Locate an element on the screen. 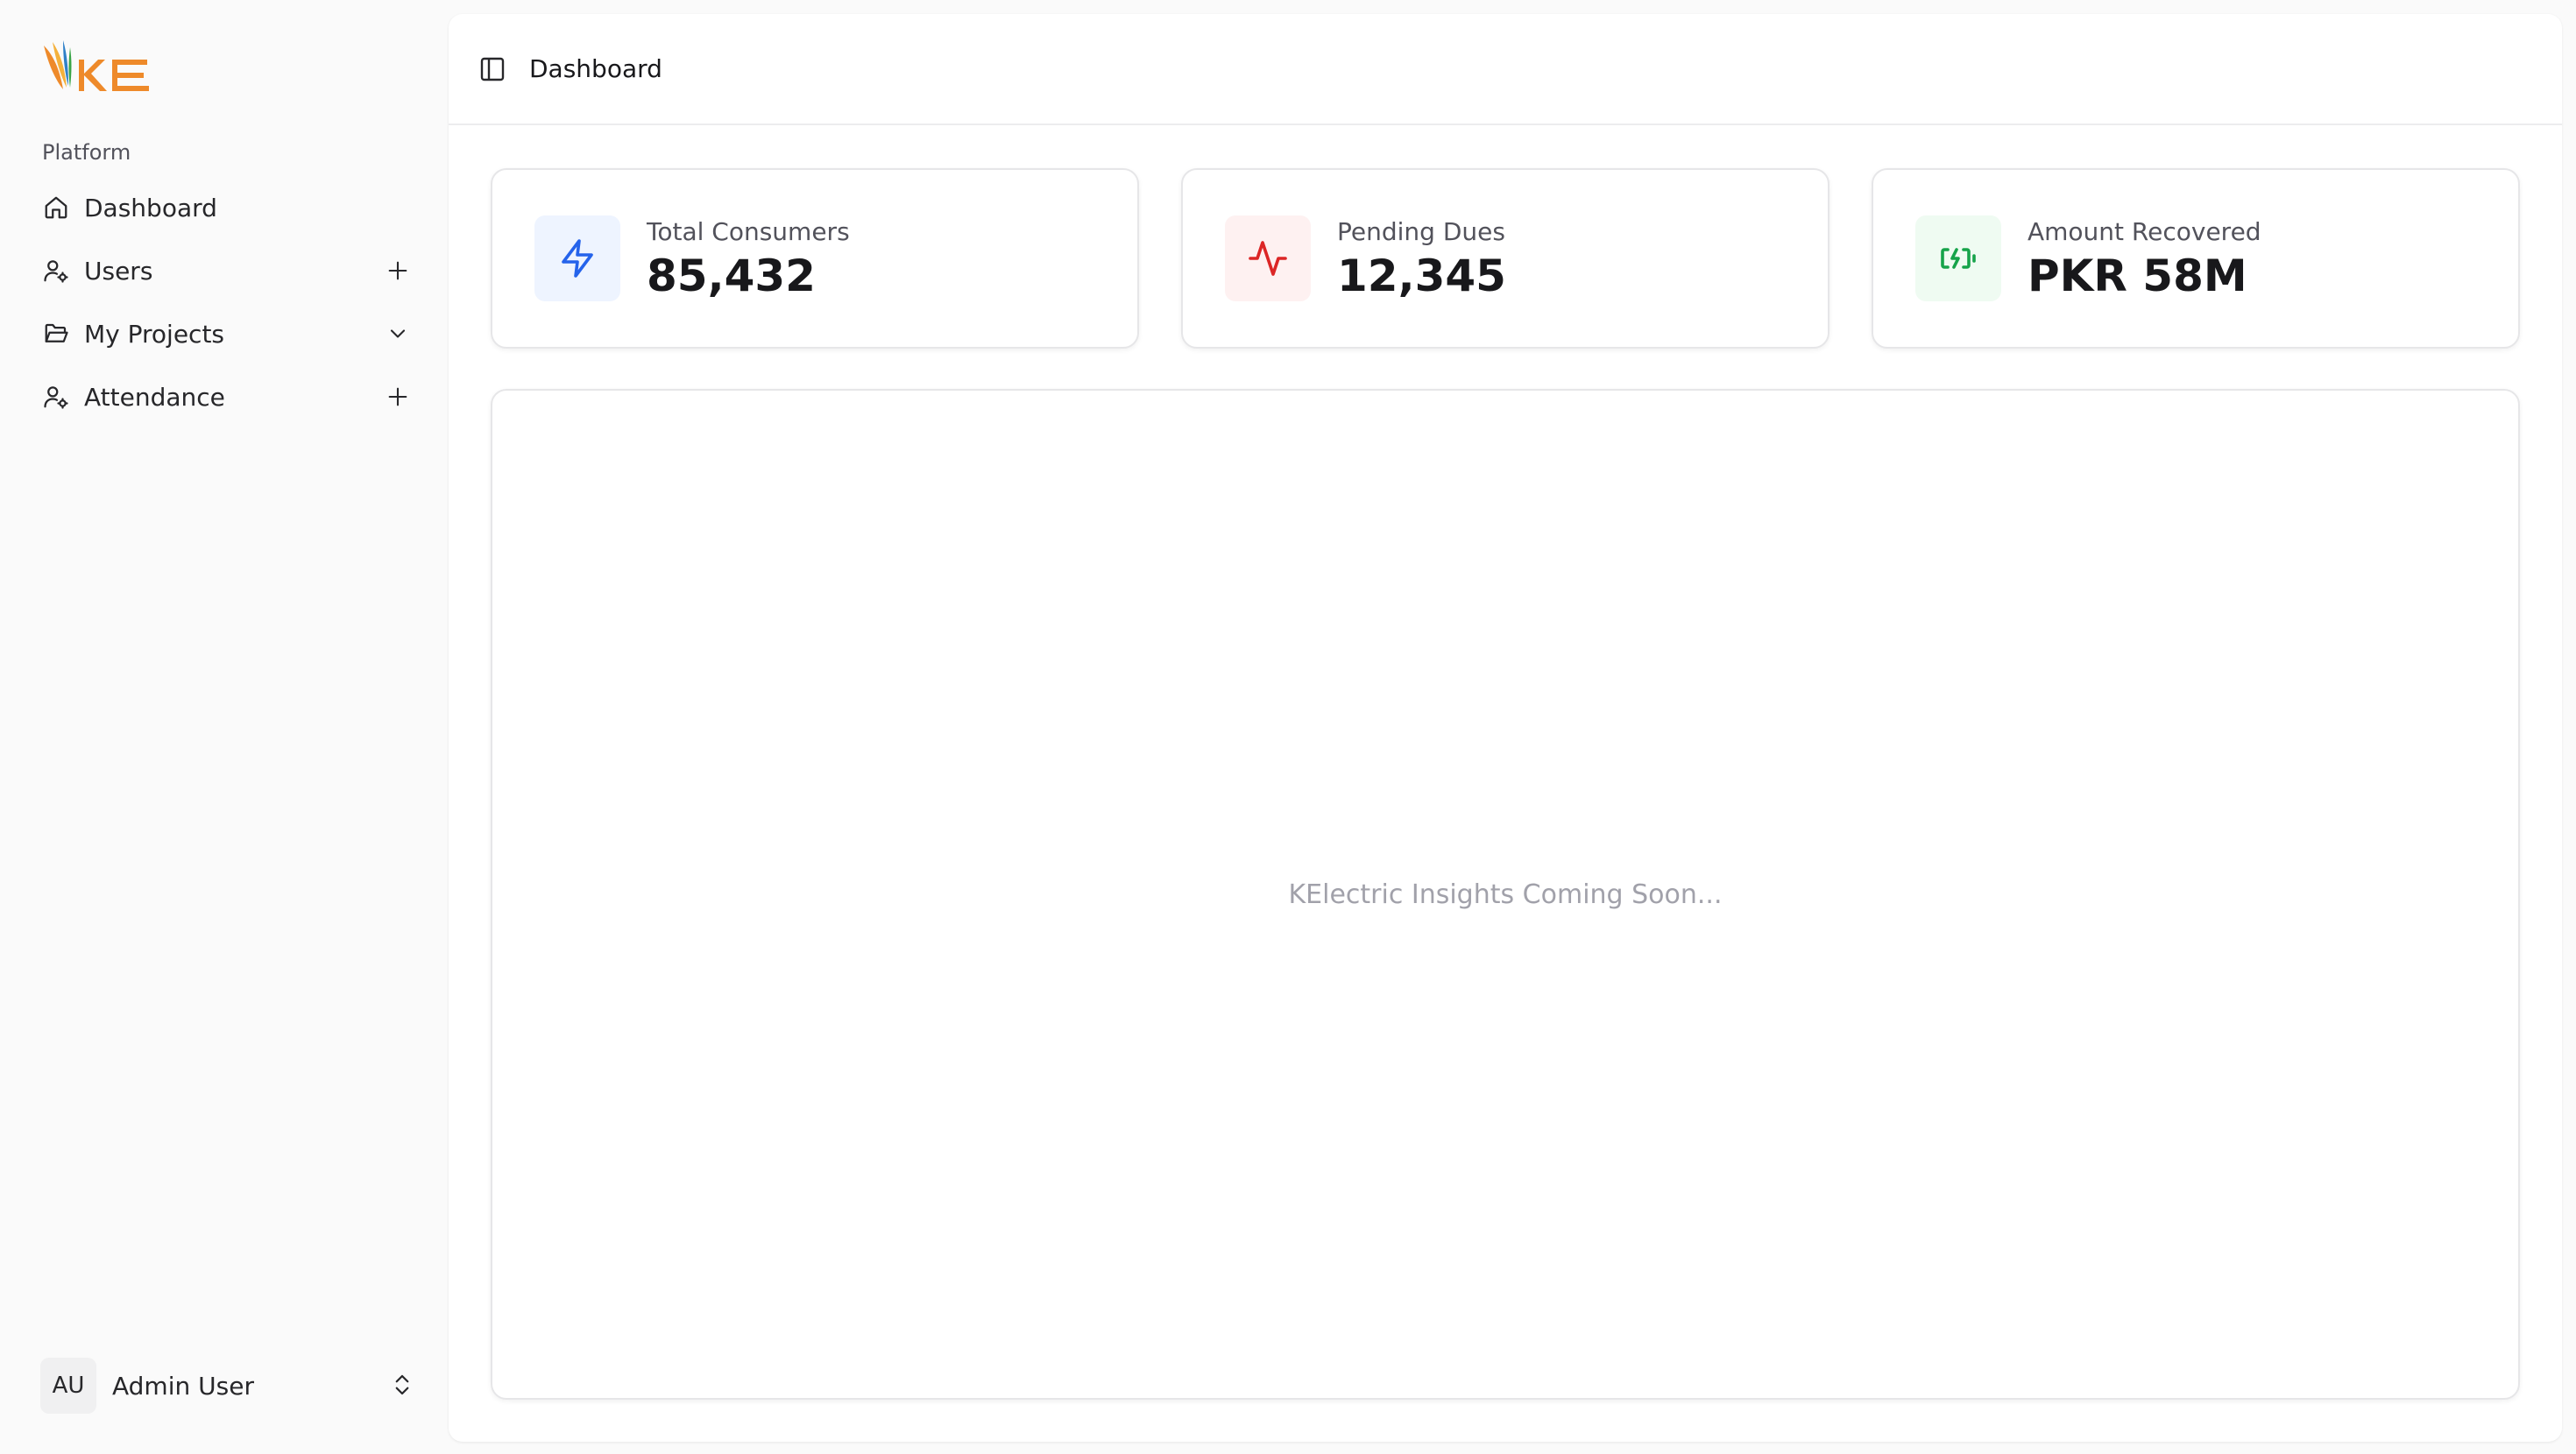 Image resolution: width=2576 pixels, height=1454 pixels. sidebar-nav: Dashboard Users My Projects Attendance is located at coordinates (228, 305).